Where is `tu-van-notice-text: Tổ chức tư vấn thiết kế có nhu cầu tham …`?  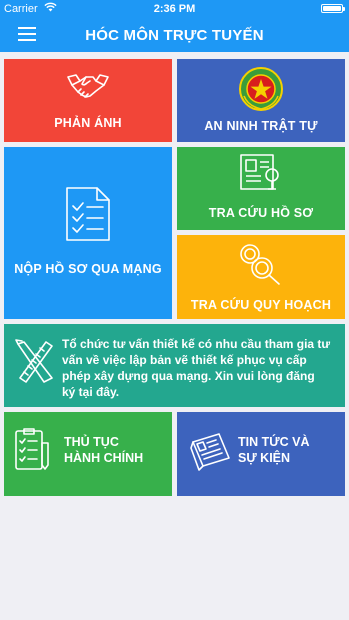
tu-van-notice-text: Tổ chức tư vấn thiết kế có nhu cầu tham … is located at coordinates (196, 368).